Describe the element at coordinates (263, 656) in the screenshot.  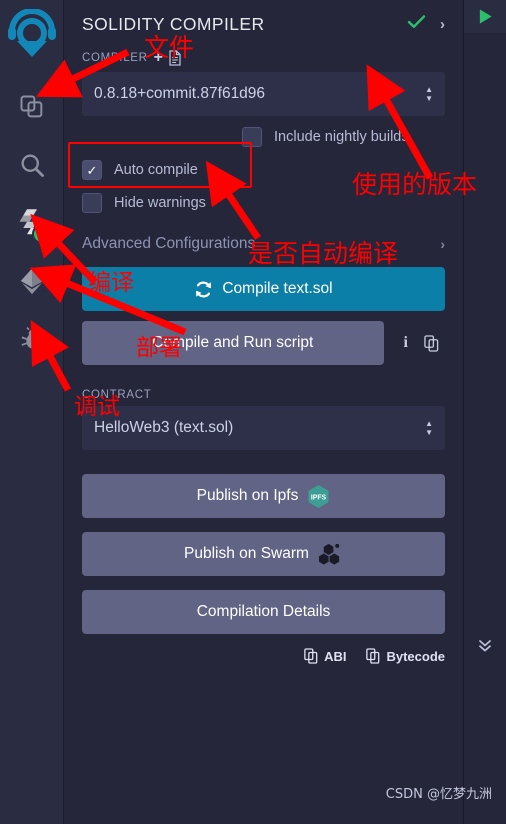
I see `footer-copy-links: ABI Bytecode` at that location.